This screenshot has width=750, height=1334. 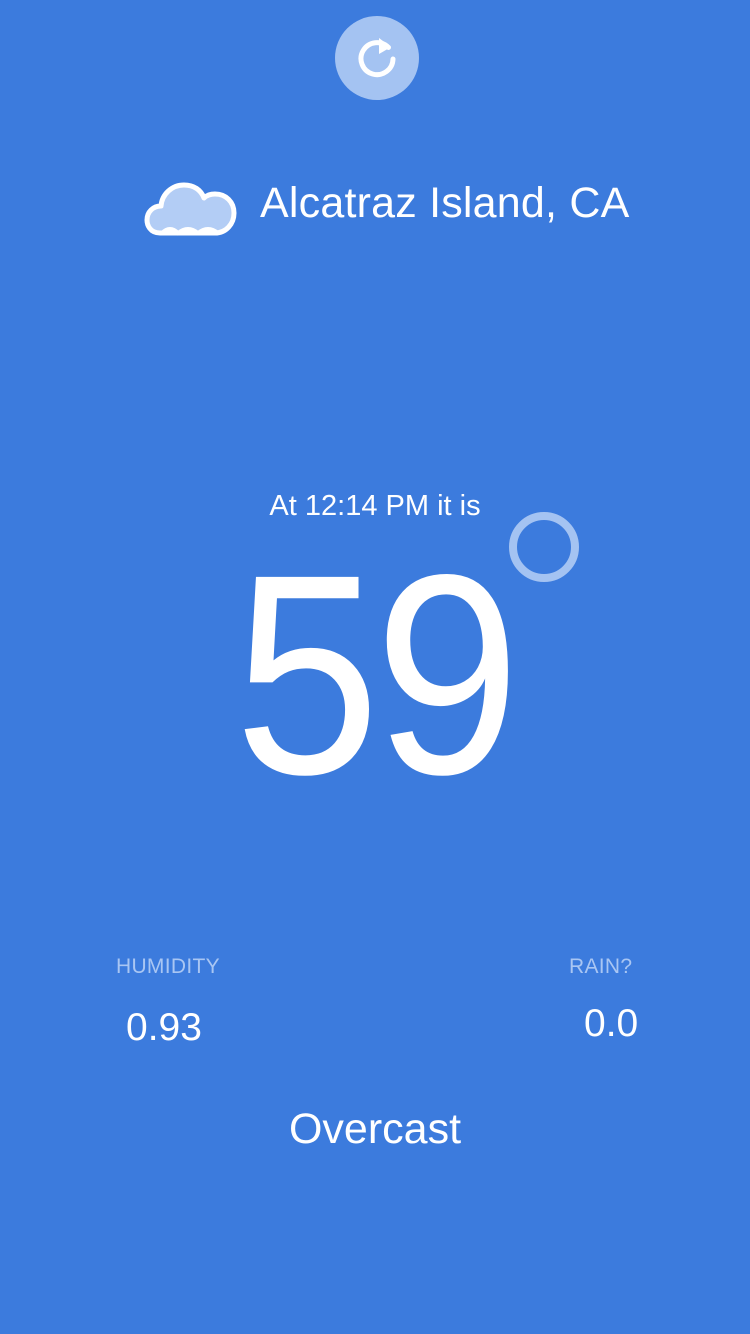 What do you see at coordinates (375, 1129) in the screenshot?
I see `weather-summary: Overcast` at bounding box center [375, 1129].